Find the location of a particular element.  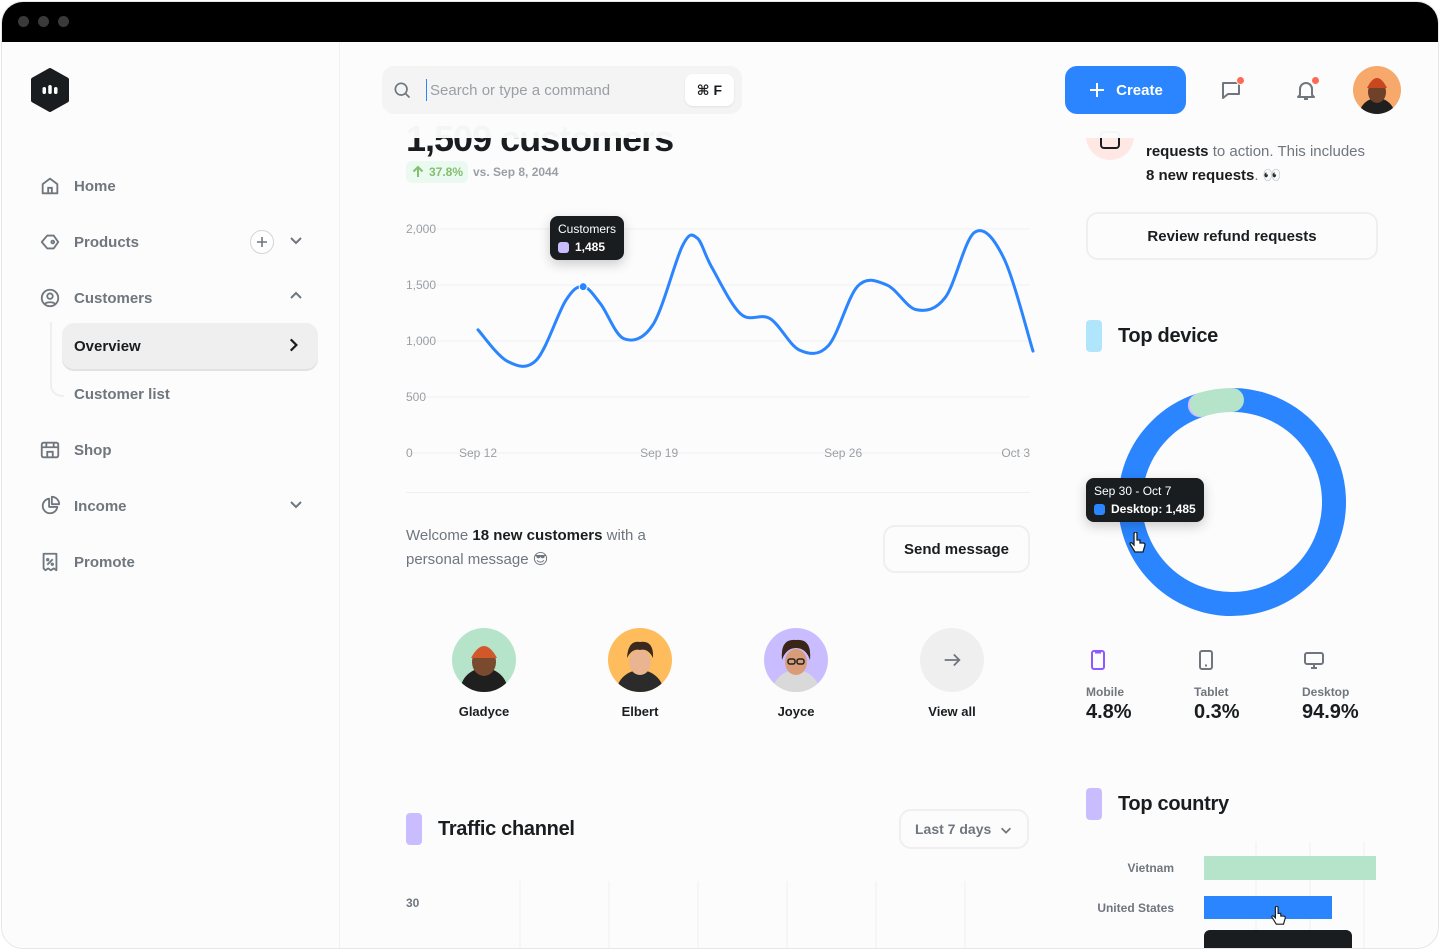

brand-logo-icon is located at coordinates (50, 90).